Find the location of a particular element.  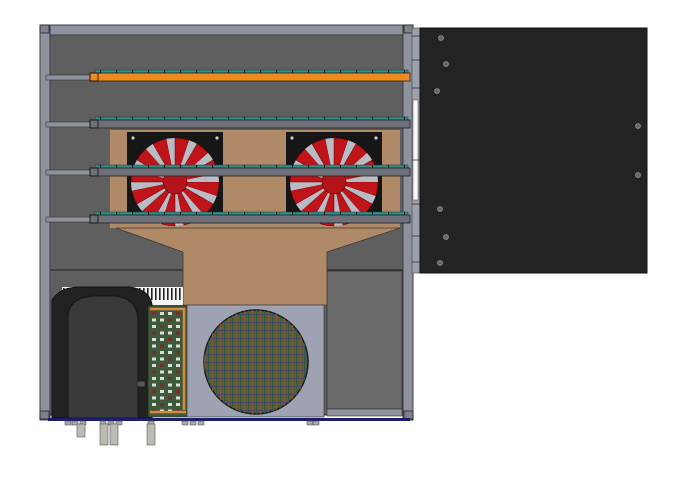

lower-right-panel is located at coordinates (364, 340).